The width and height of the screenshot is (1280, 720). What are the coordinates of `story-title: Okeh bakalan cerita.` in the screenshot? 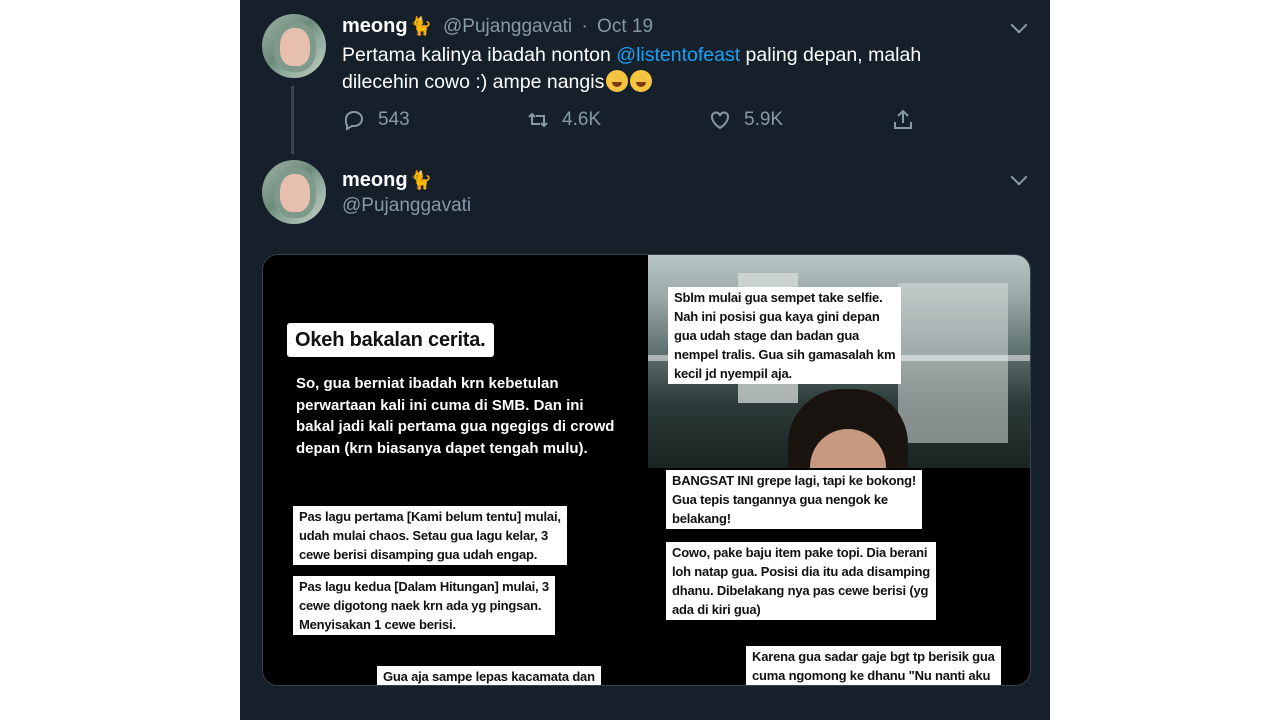 It's located at (390, 340).